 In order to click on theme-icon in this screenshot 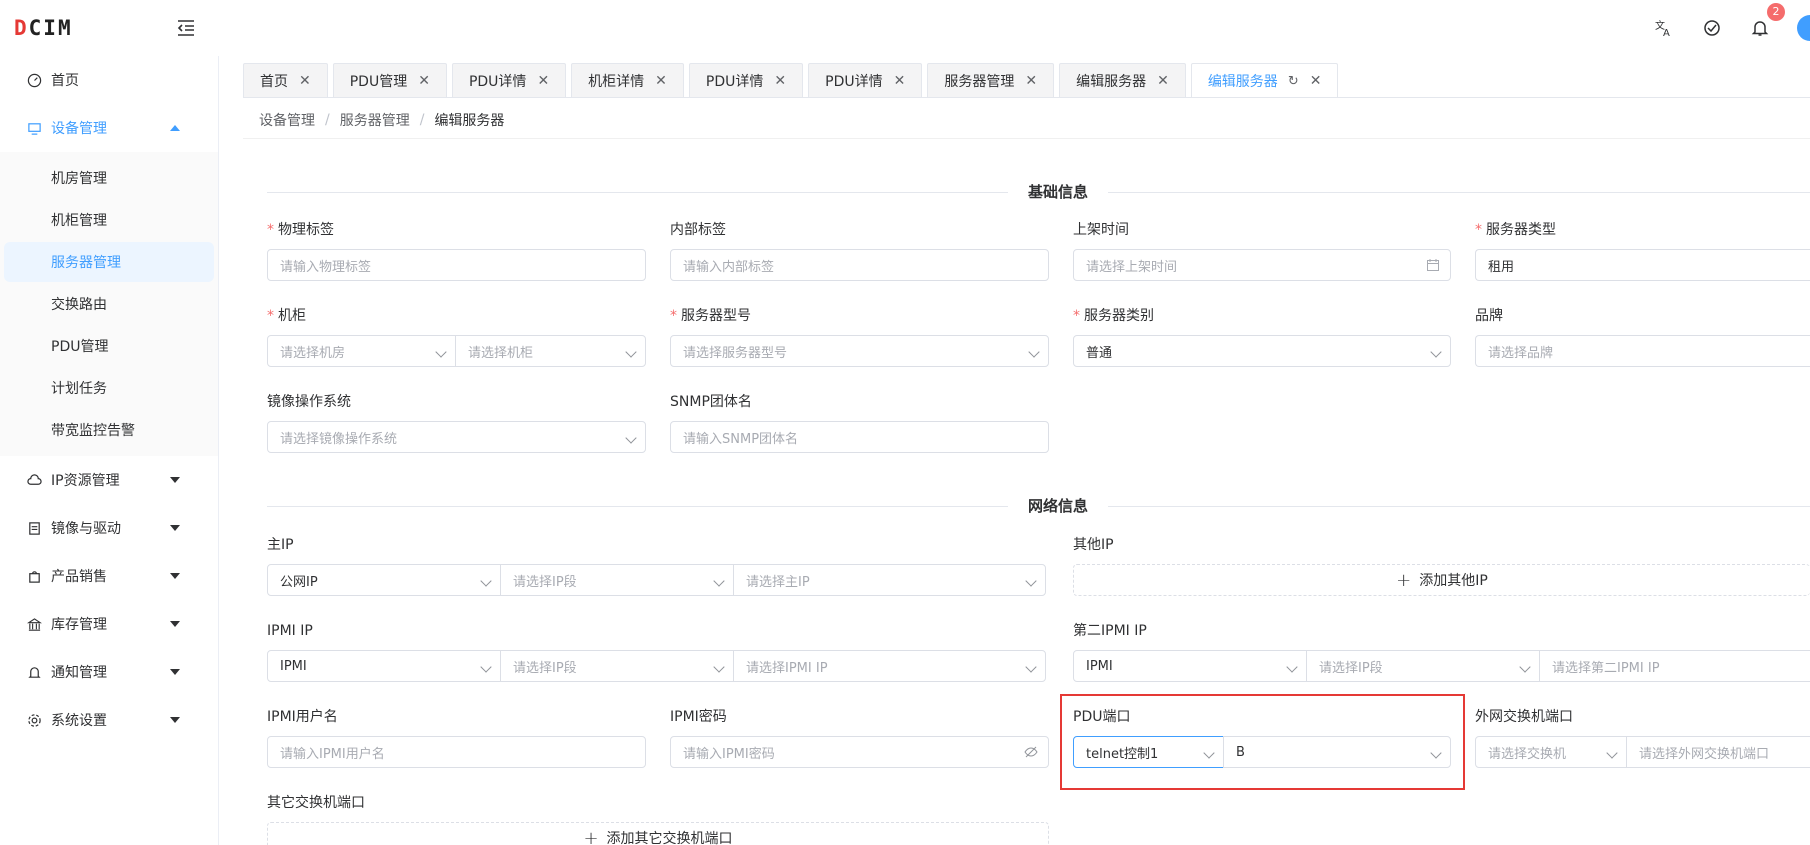, I will do `click(1712, 28)`.